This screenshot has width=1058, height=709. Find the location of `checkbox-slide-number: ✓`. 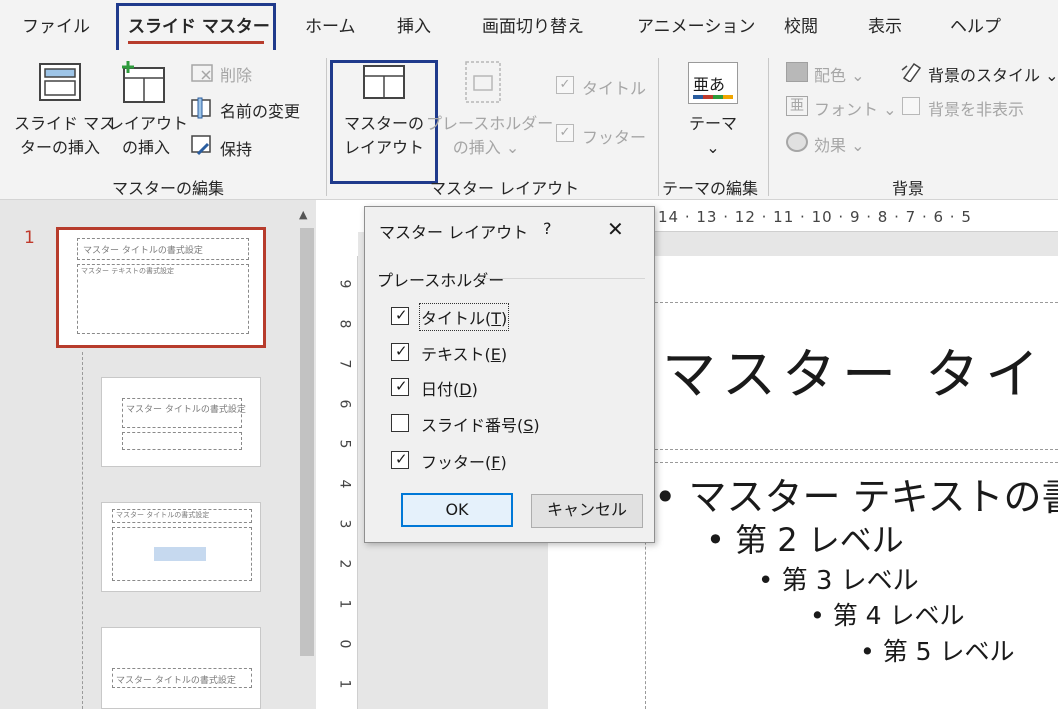

checkbox-slide-number: ✓ is located at coordinates (400, 423).